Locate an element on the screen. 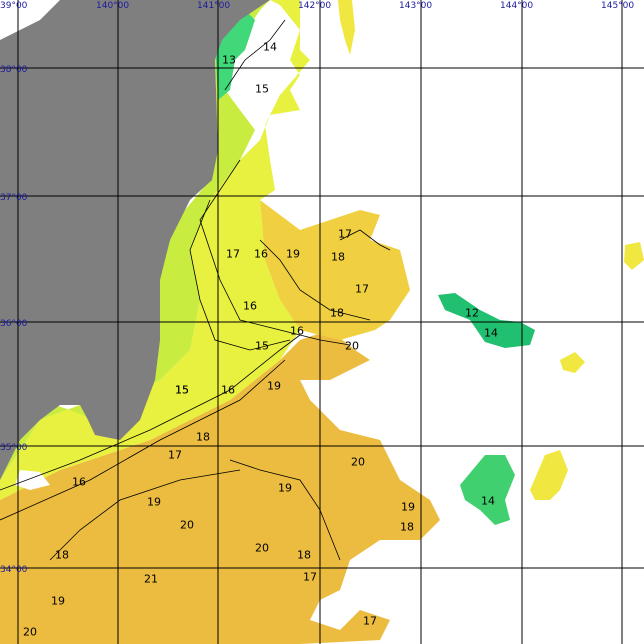 The image size is (644, 644). isotherm-label: 21 is located at coordinates (151, 579).